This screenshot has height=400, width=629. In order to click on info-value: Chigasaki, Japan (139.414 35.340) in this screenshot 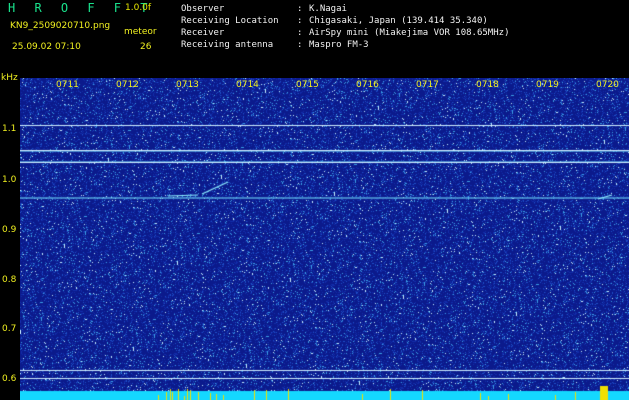, I will do `click(398, 21)`.